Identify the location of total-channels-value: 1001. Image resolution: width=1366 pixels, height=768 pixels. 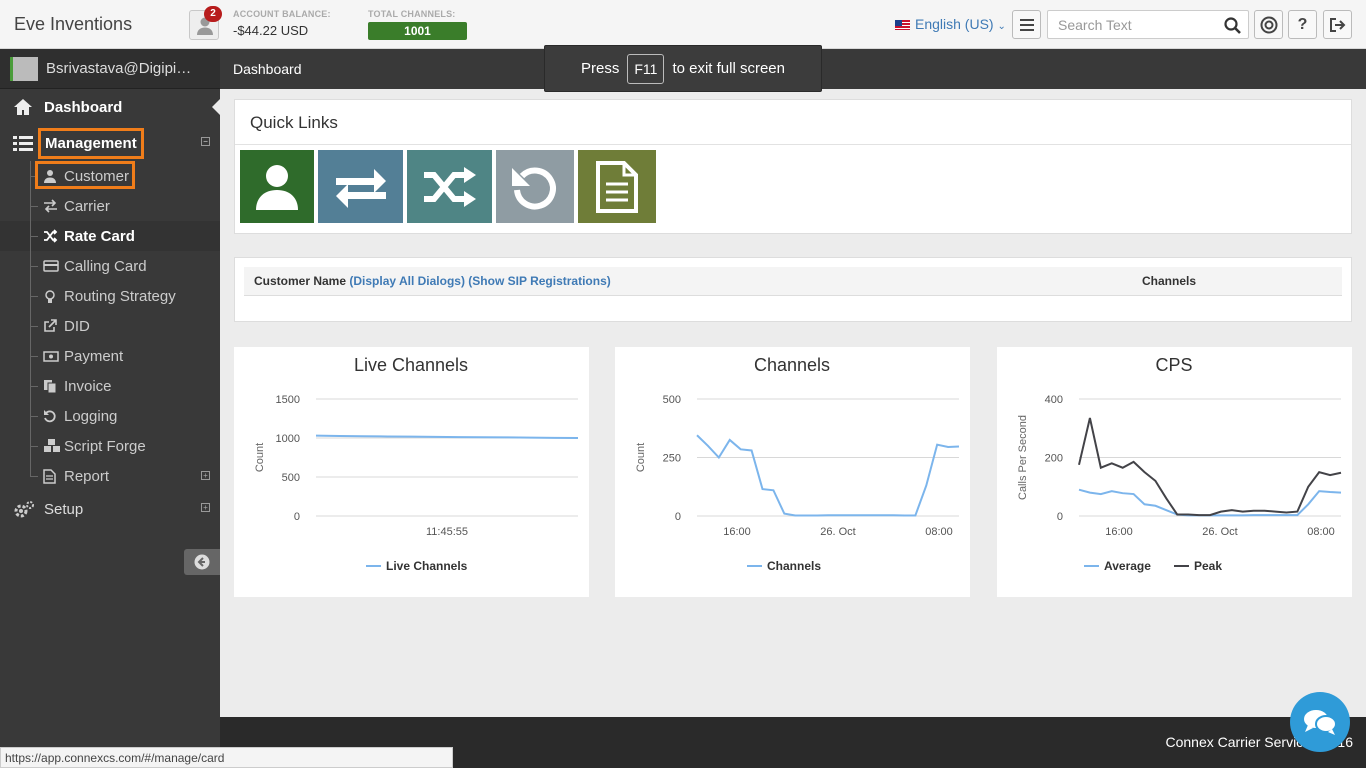
(417, 31).